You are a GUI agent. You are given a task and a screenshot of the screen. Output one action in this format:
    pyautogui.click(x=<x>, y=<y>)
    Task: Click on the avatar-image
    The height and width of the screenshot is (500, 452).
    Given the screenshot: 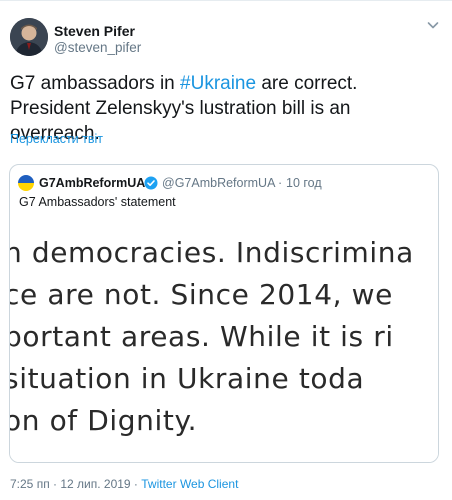 What is the action you would take?
    pyautogui.click(x=29, y=37)
    